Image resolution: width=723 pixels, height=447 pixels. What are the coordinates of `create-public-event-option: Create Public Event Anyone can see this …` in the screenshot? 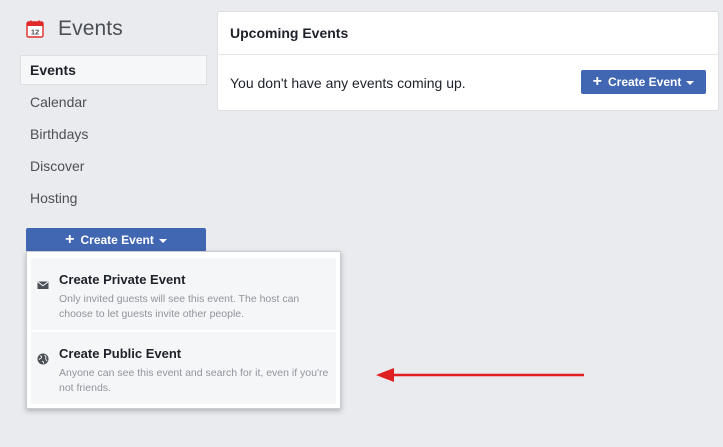 It's located at (183, 368).